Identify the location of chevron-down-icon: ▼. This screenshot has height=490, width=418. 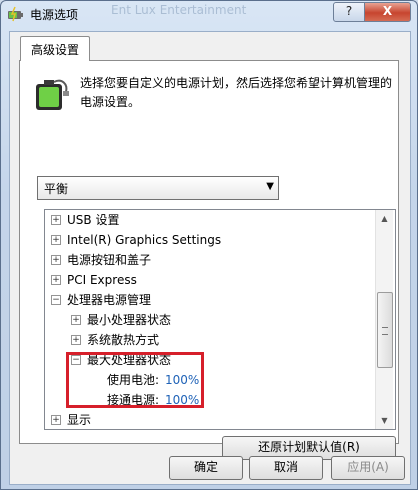
(270, 186).